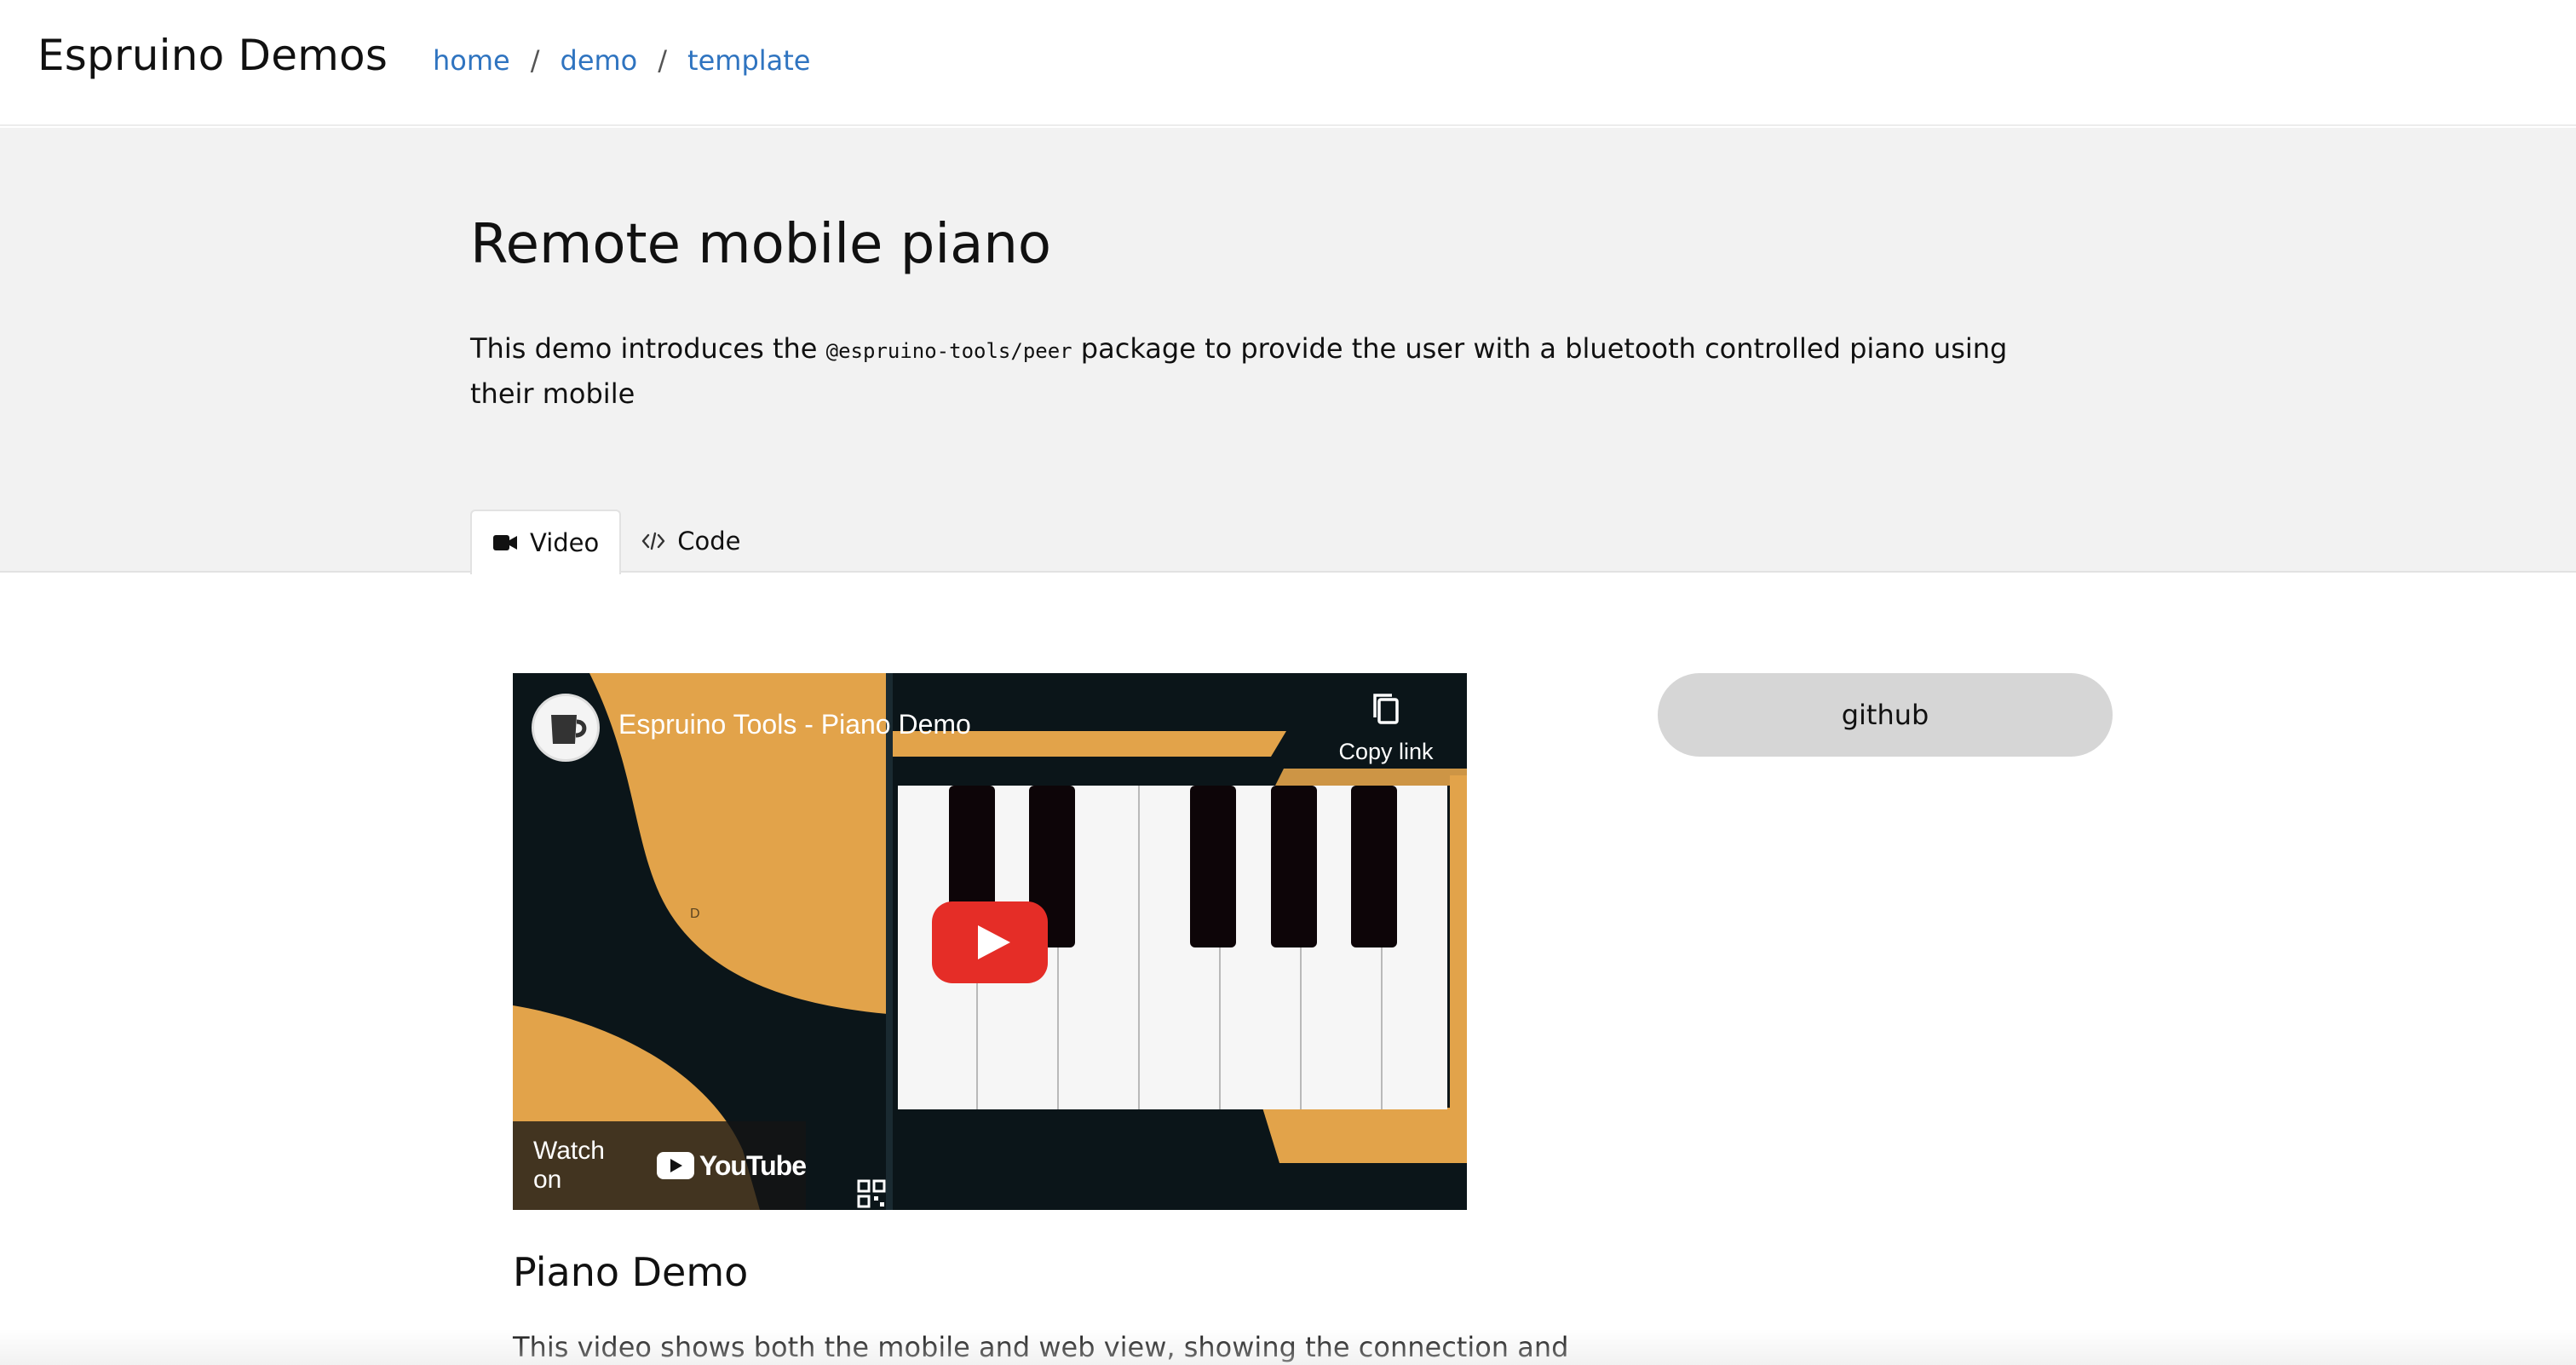 The height and width of the screenshot is (1365, 2576). I want to click on youtube-label: YouTube, so click(753, 1165).